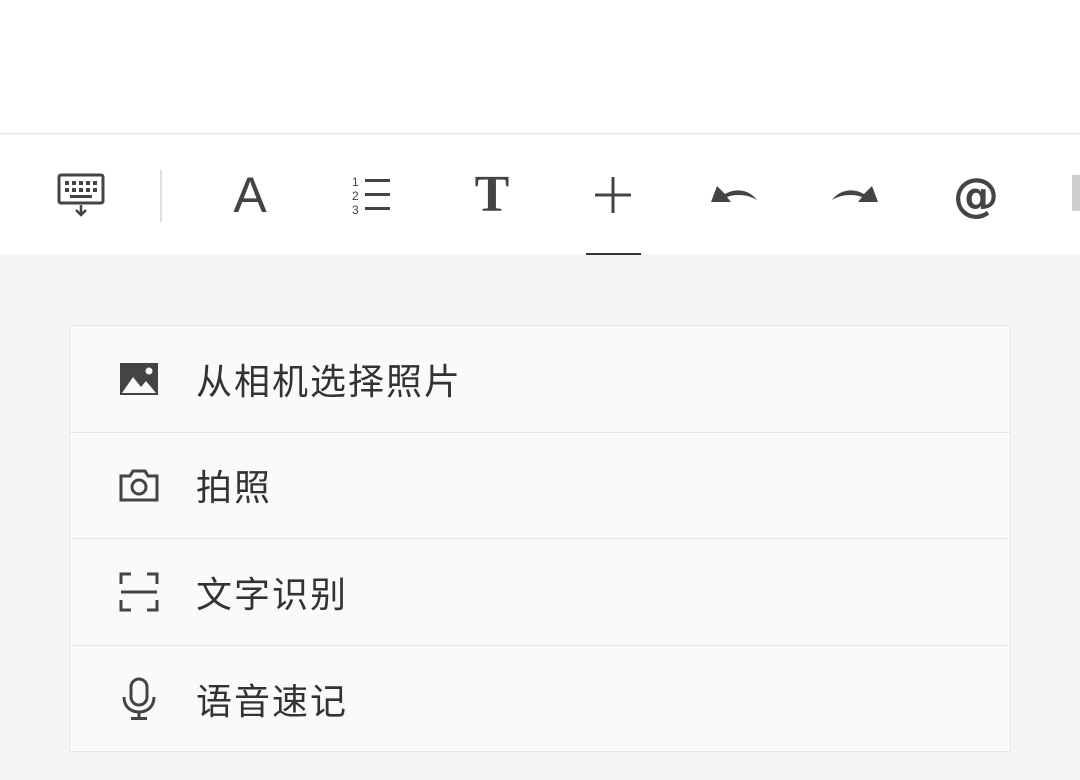  I want to click on active-tab-indicator, so click(613, 254).